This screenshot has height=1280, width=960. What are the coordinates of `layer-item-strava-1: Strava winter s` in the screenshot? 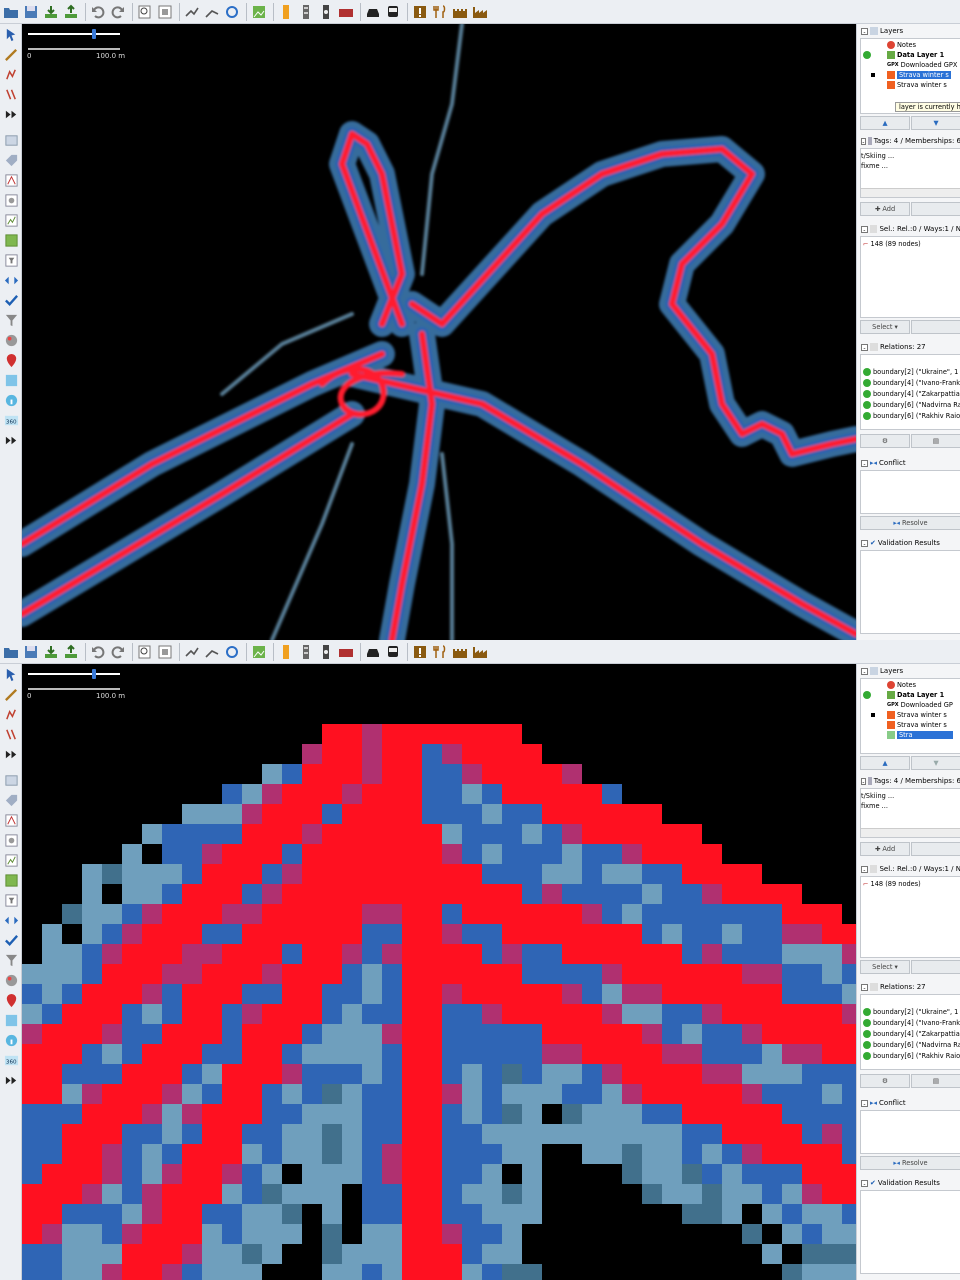 It's located at (917, 715).